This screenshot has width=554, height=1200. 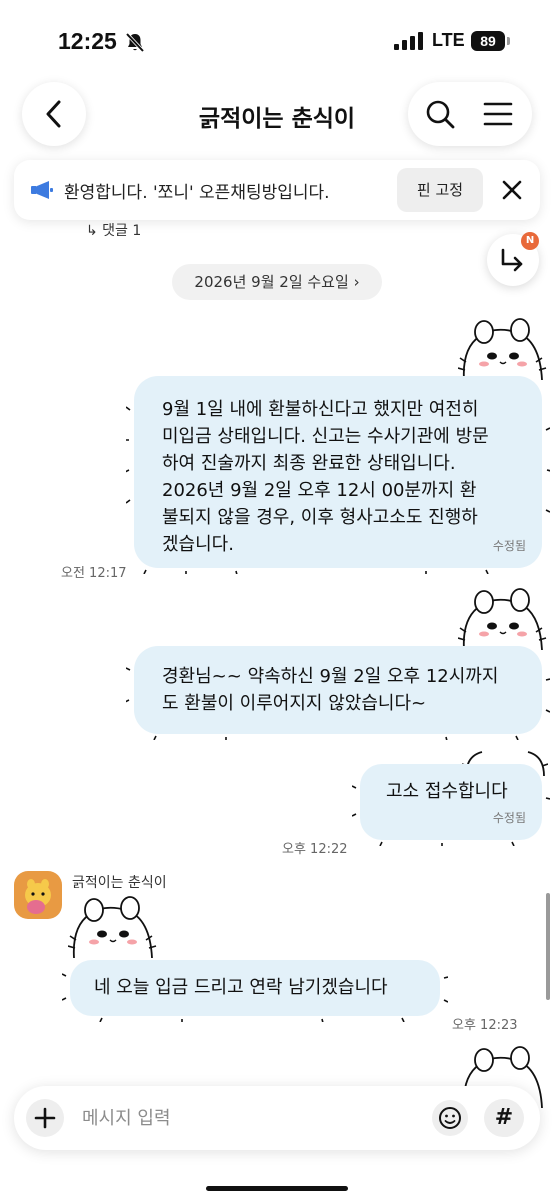 I want to click on attach-button, so click(x=45, y=1118).